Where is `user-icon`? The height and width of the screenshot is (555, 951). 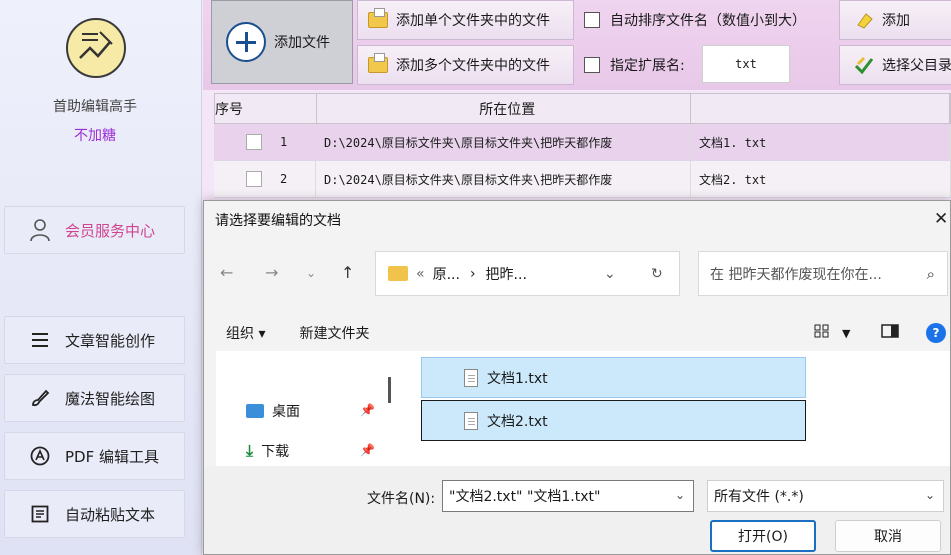 user-icon is located at coordinates (40, 230).